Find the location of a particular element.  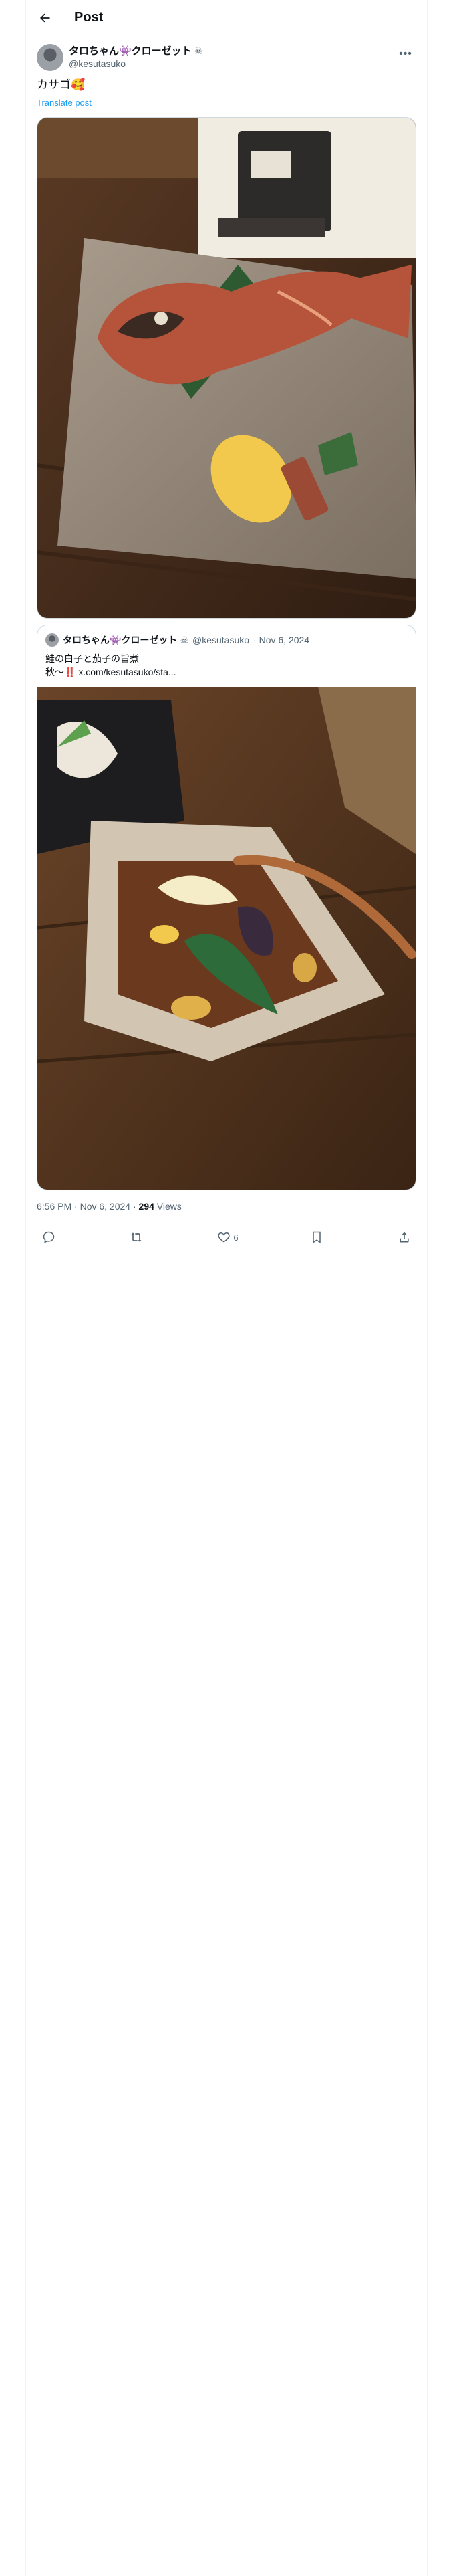

action-bar: 6 is located at coordinates (226, 1237).